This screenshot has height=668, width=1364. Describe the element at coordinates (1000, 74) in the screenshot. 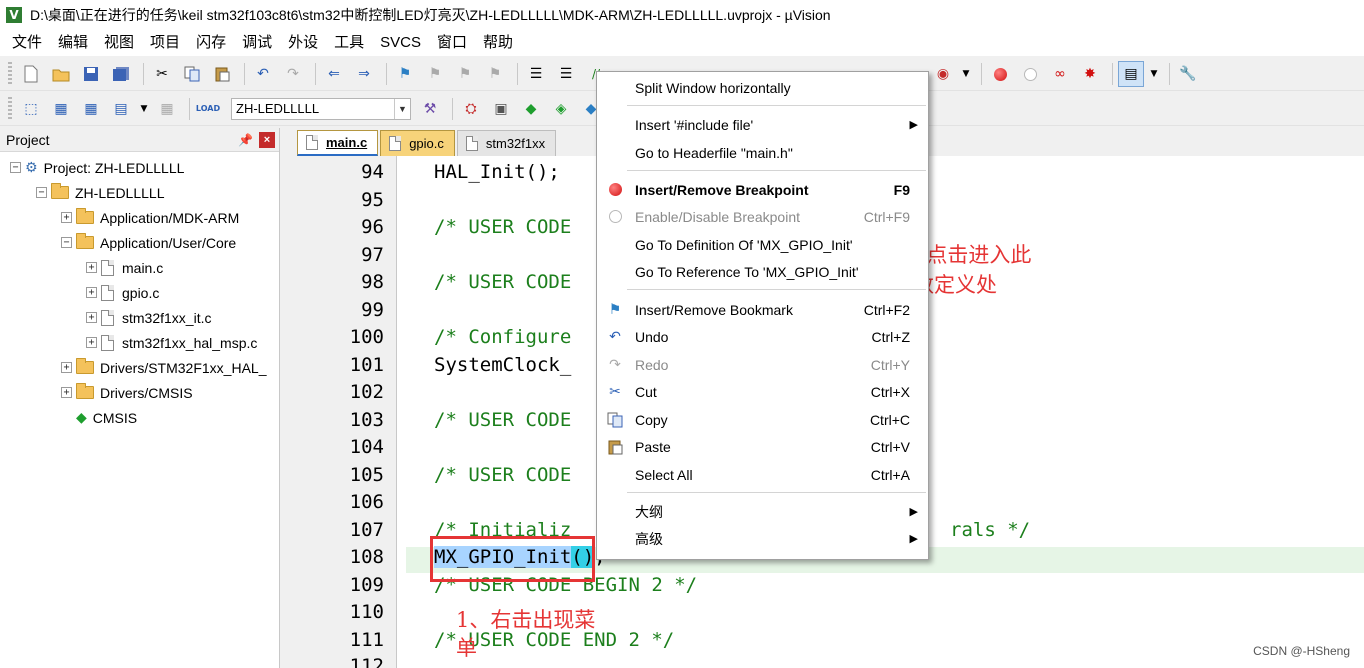

I see `insert-breakpoint-icon` at that location.